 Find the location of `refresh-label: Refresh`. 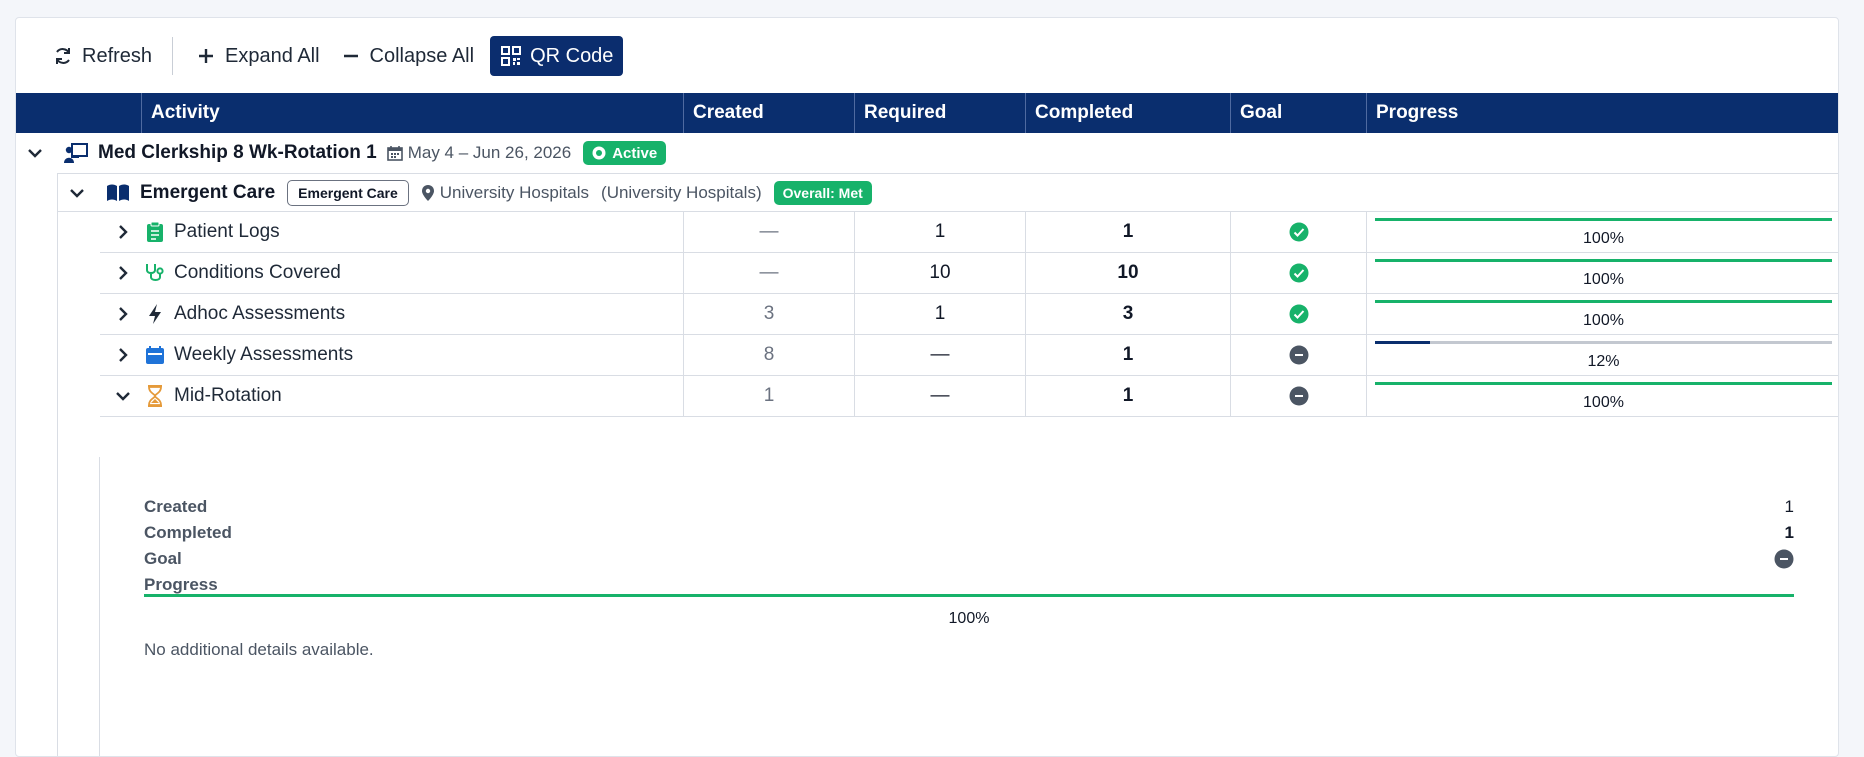

refresh-label: Refresh is located at coordinates (117, 55).